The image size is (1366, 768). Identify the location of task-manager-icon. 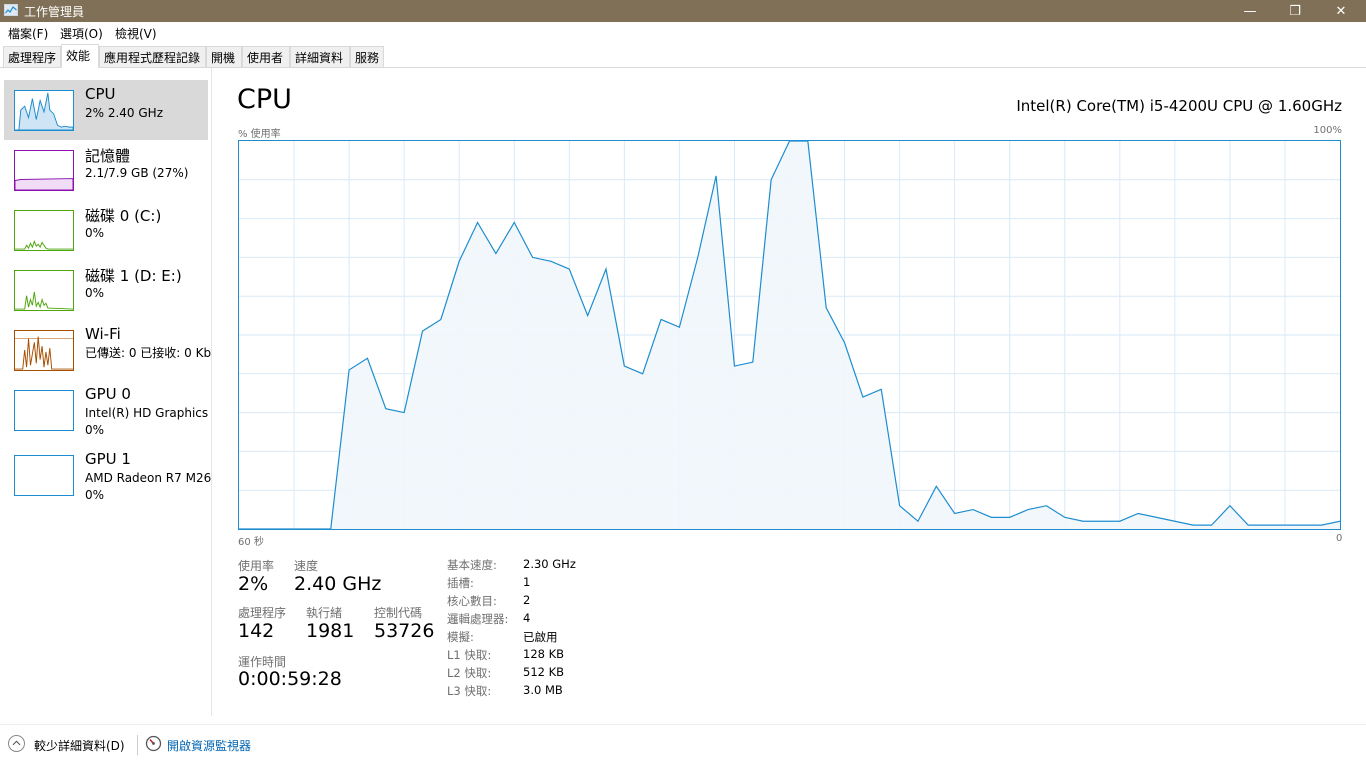
(11, 10).